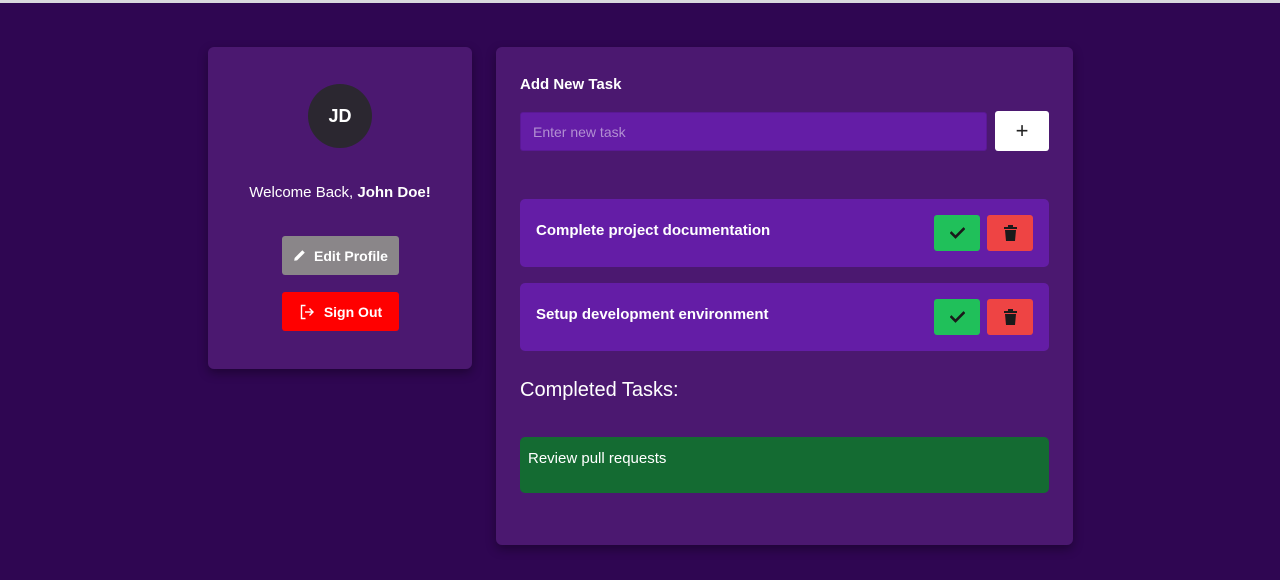 Image resolution: width=1280 pixels, height=580 pixels. I want to click on sign-out-label: Sign Out, so click(353, 311).